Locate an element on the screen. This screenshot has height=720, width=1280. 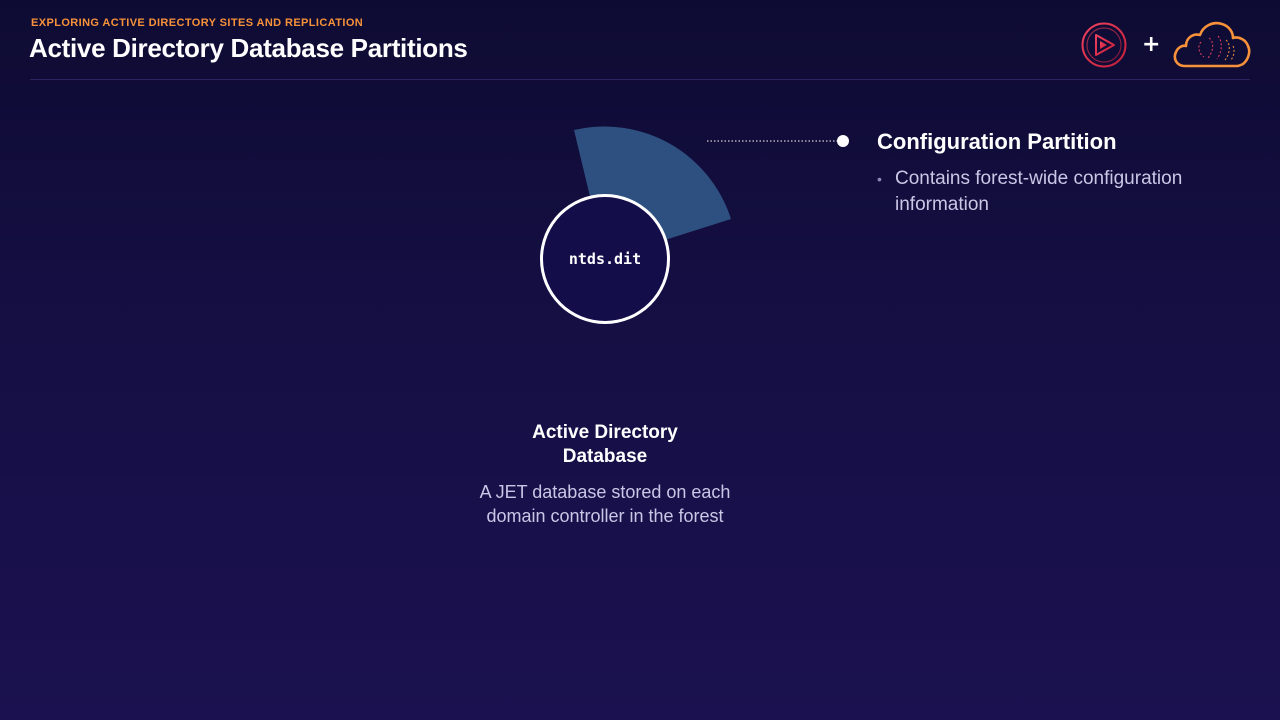
database-desc-line2: domain controller in the forest is located at coordinates (605, 516).